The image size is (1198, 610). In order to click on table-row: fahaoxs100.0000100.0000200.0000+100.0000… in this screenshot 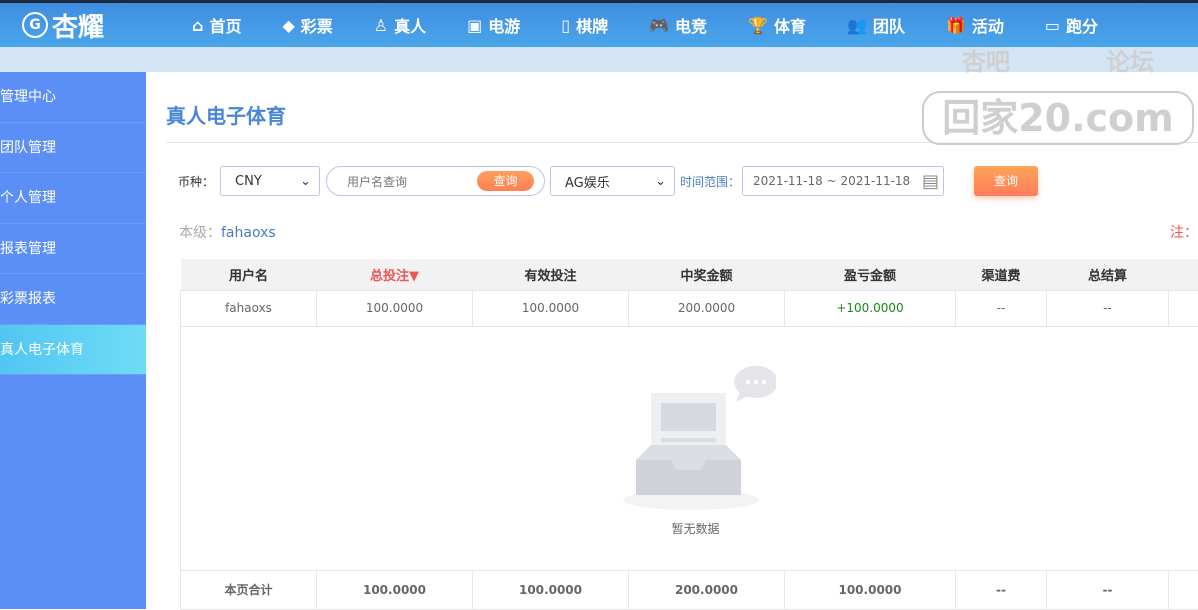, I will do `click(689, 308)`.